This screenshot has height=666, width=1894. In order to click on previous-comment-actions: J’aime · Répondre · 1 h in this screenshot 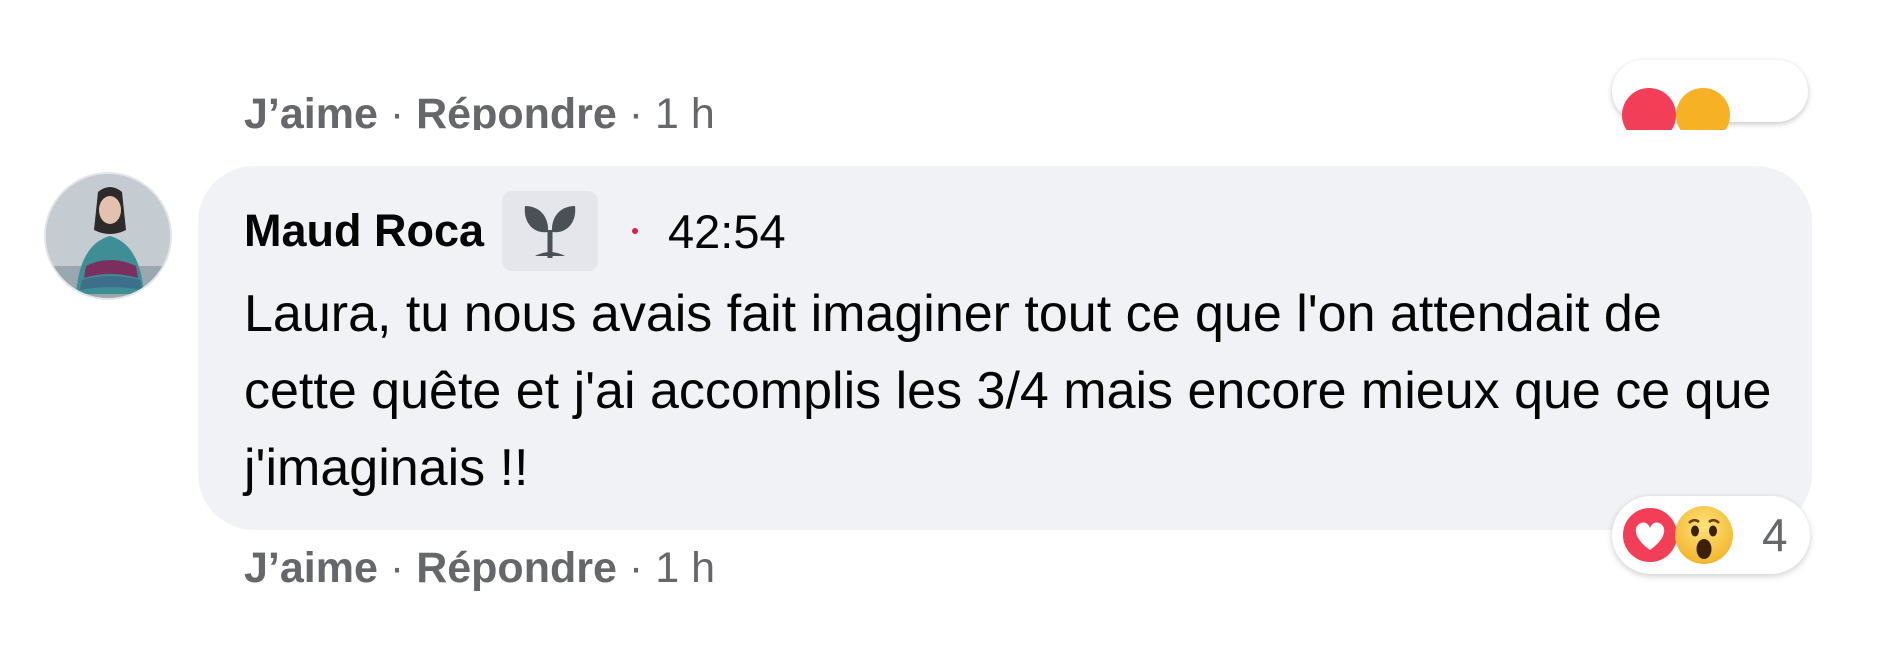, I will do `click(479, 107)`.